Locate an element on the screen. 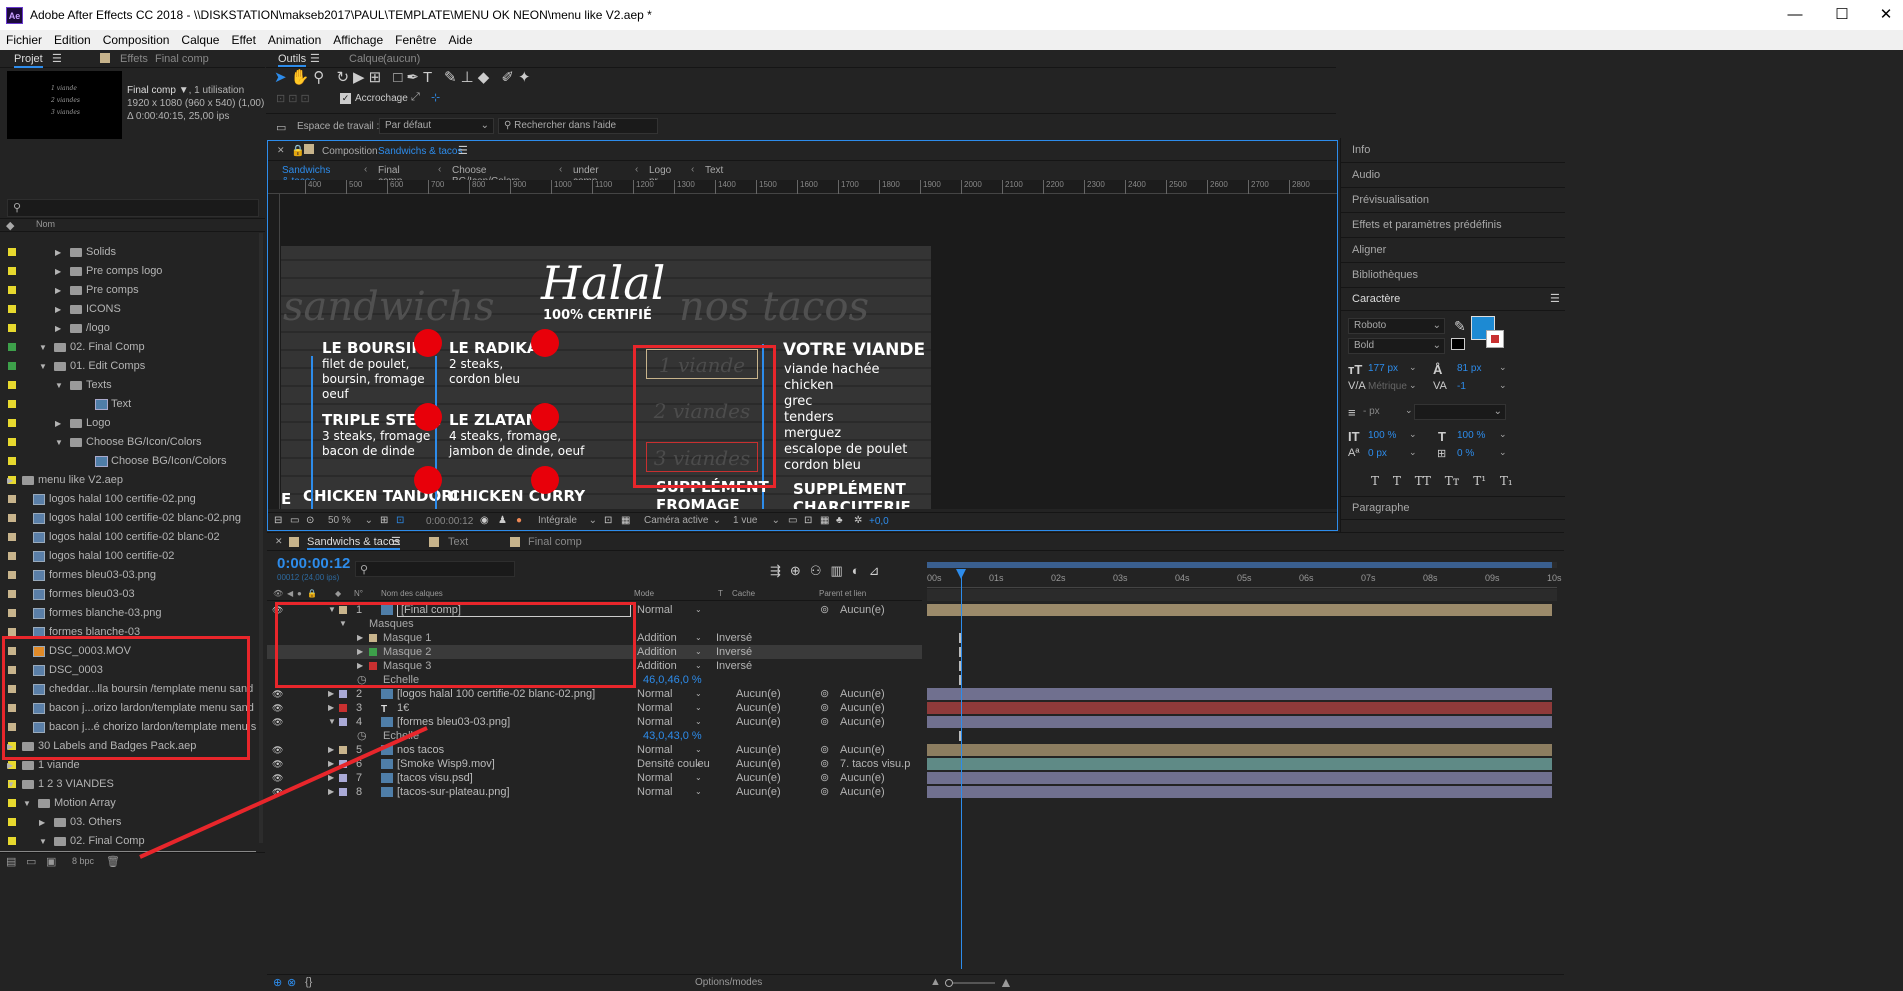  faux-bold-button: T is located at coordinates (1375, 481).